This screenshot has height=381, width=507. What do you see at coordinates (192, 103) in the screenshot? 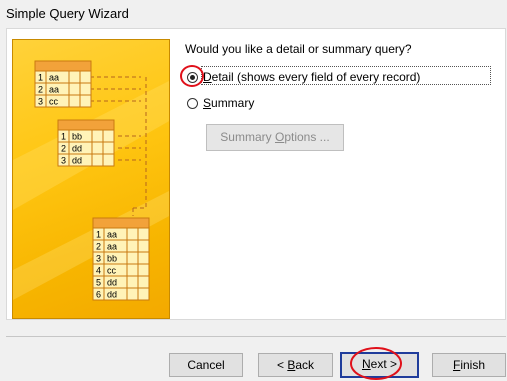
I see `summary-radio-button` at bounding box center [192, 103].